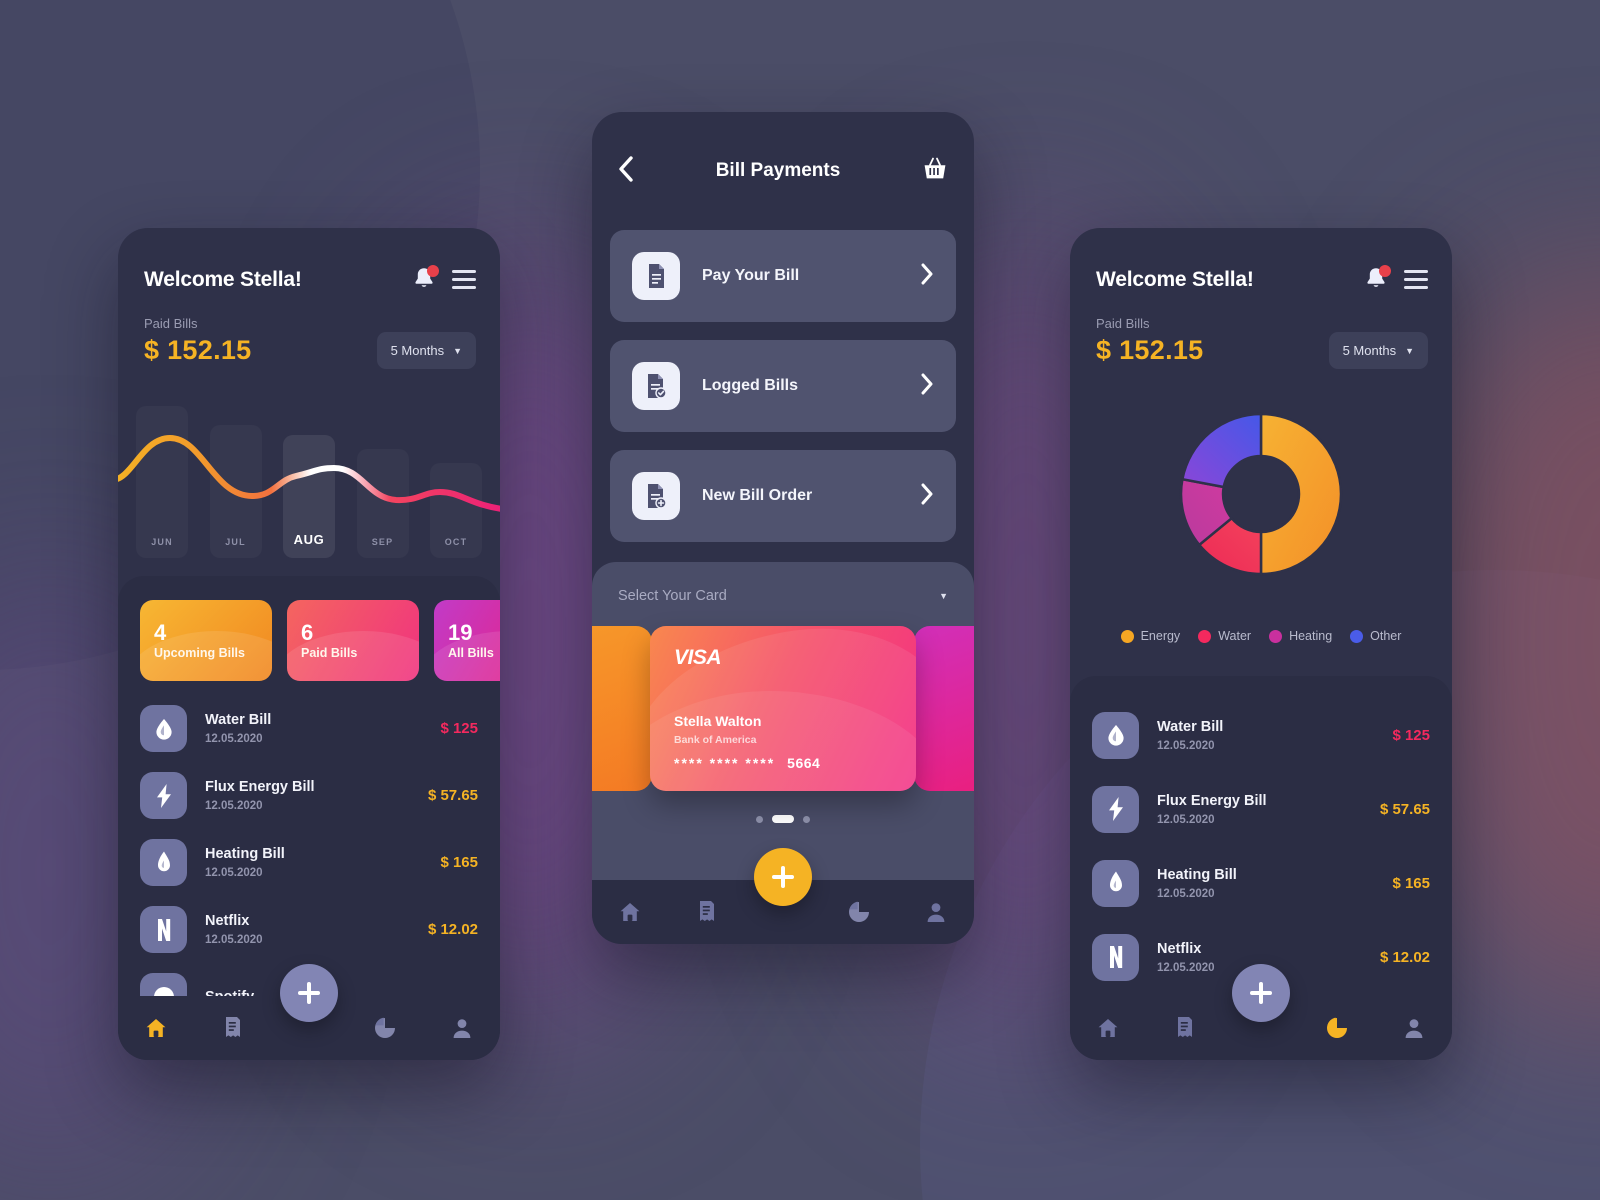 The image size is (1600, 1200). I want to click on bar-label: JUL, so click(235, 542).